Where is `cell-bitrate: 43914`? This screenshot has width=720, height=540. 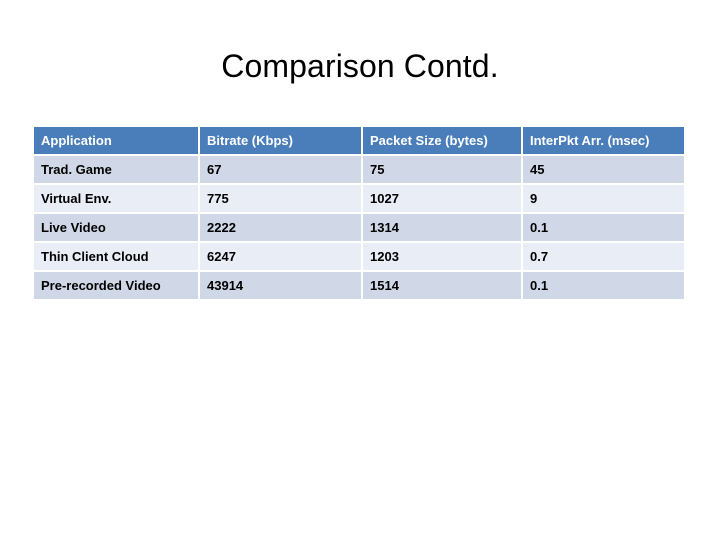 cell-bitrate: 43914 is located at coordinates (280, 285).